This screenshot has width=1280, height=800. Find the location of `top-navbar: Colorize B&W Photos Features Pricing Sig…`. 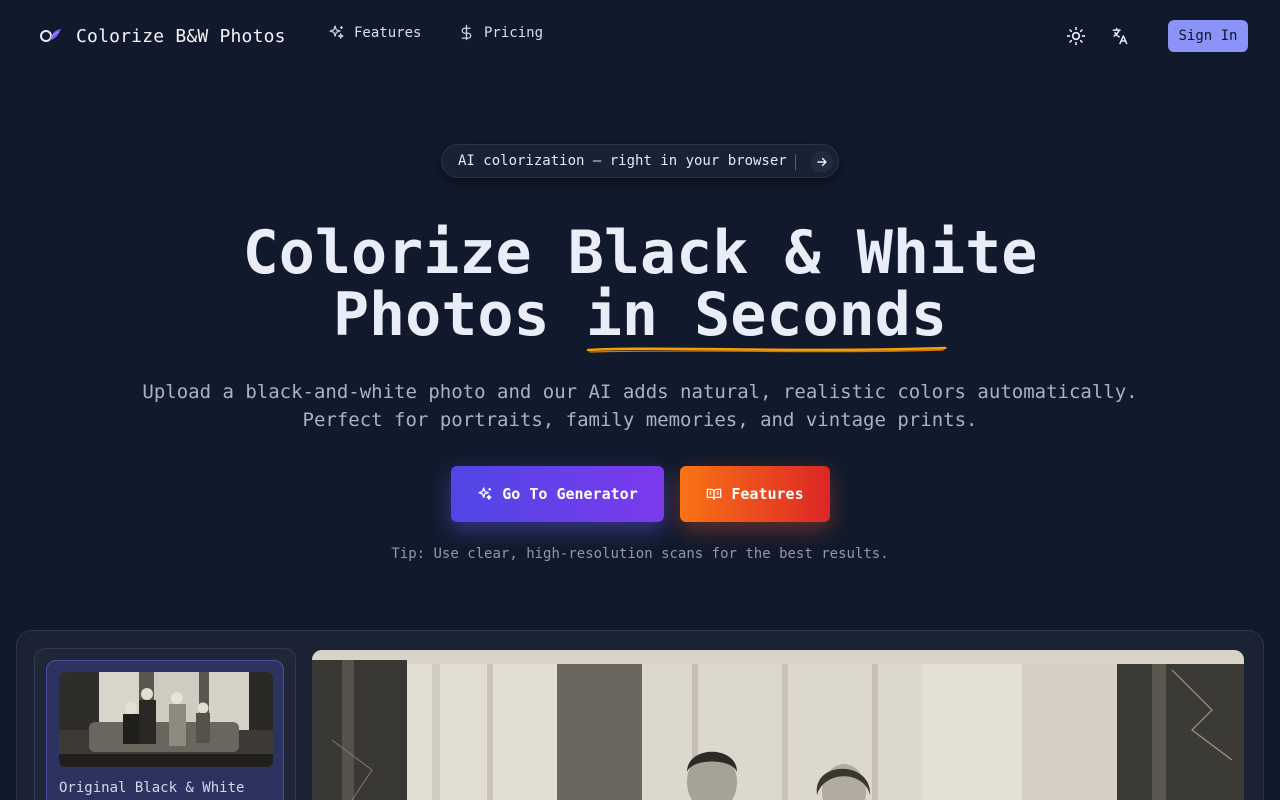

top-navbar: Colorize B&W Photos Features Pricing Sig… is located at coordinates (640, 36).